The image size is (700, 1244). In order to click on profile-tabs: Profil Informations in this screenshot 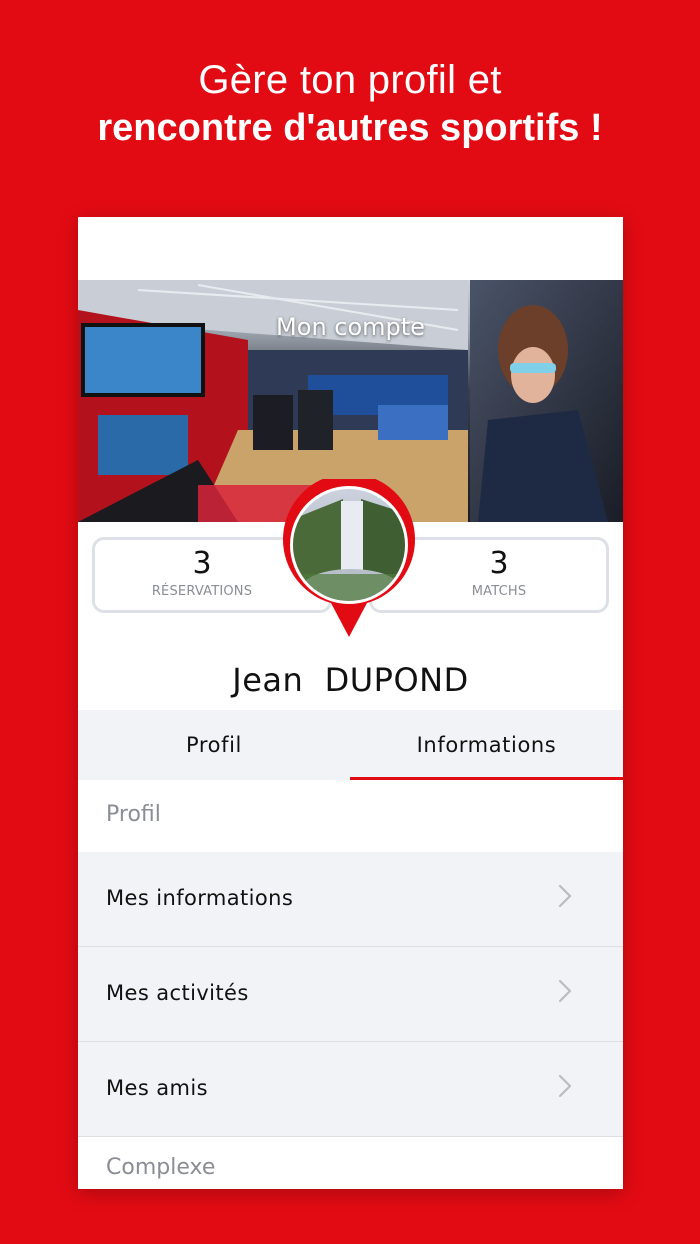, I will do `click(350, 745)`.